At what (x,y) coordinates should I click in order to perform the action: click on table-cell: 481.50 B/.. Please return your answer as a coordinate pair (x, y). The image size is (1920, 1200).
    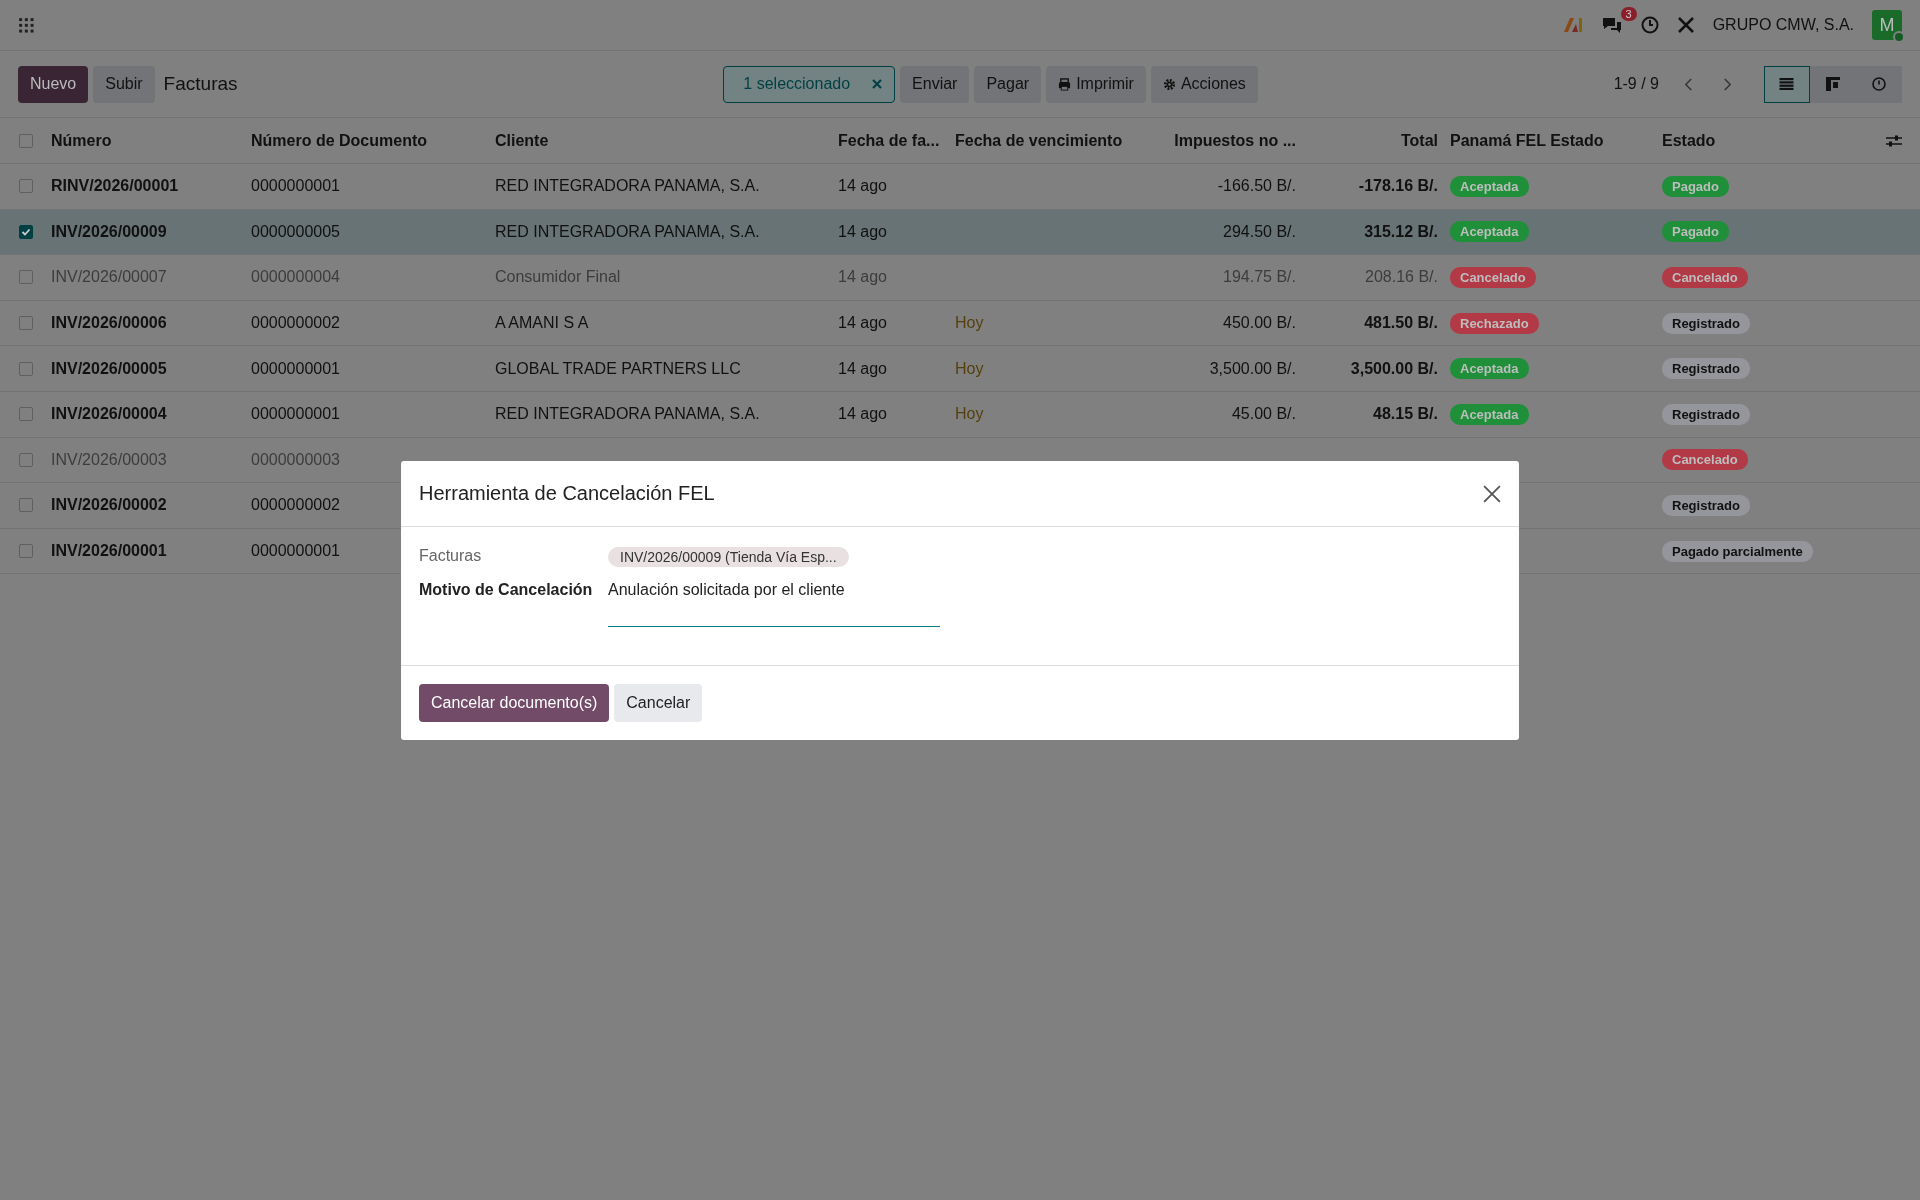
    Looking at the image, I should click on (1401, 323).